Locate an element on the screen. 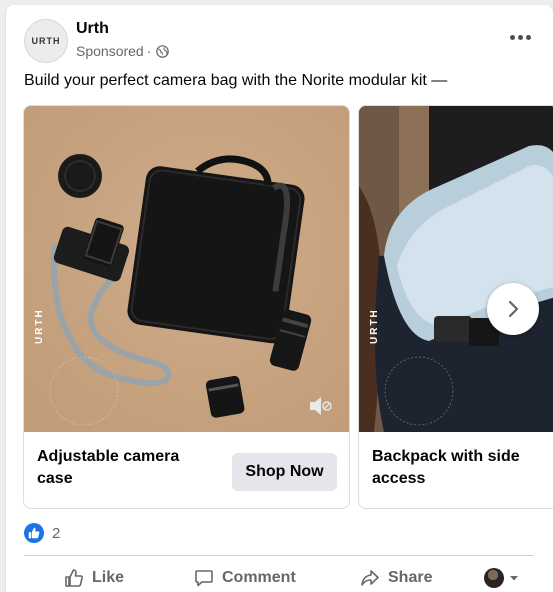 Image resolution: width=553 pixels, height=592 pixels. sponsored-label: Sponsored is located at coordinates (110, 51).